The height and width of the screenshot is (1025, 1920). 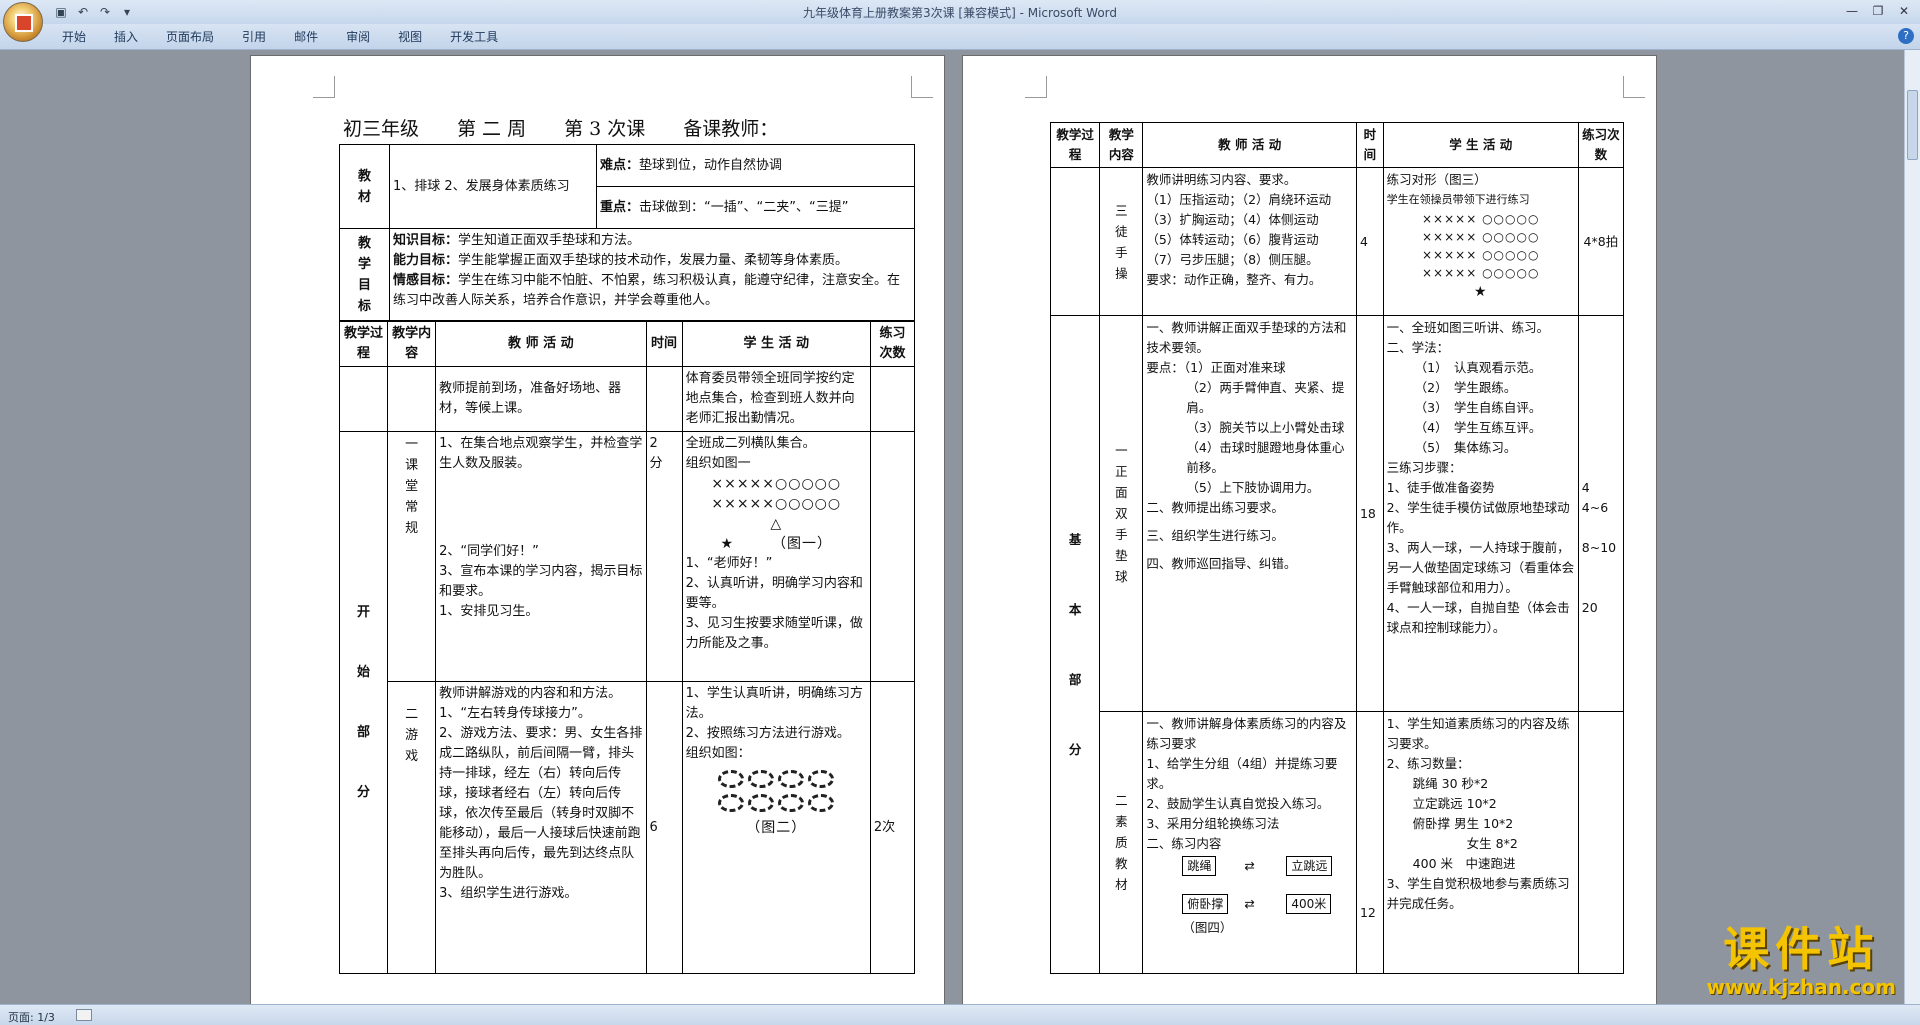 I want to click on row1-student-1: 全班成二列横队集合。, so click(x=750, y=443).